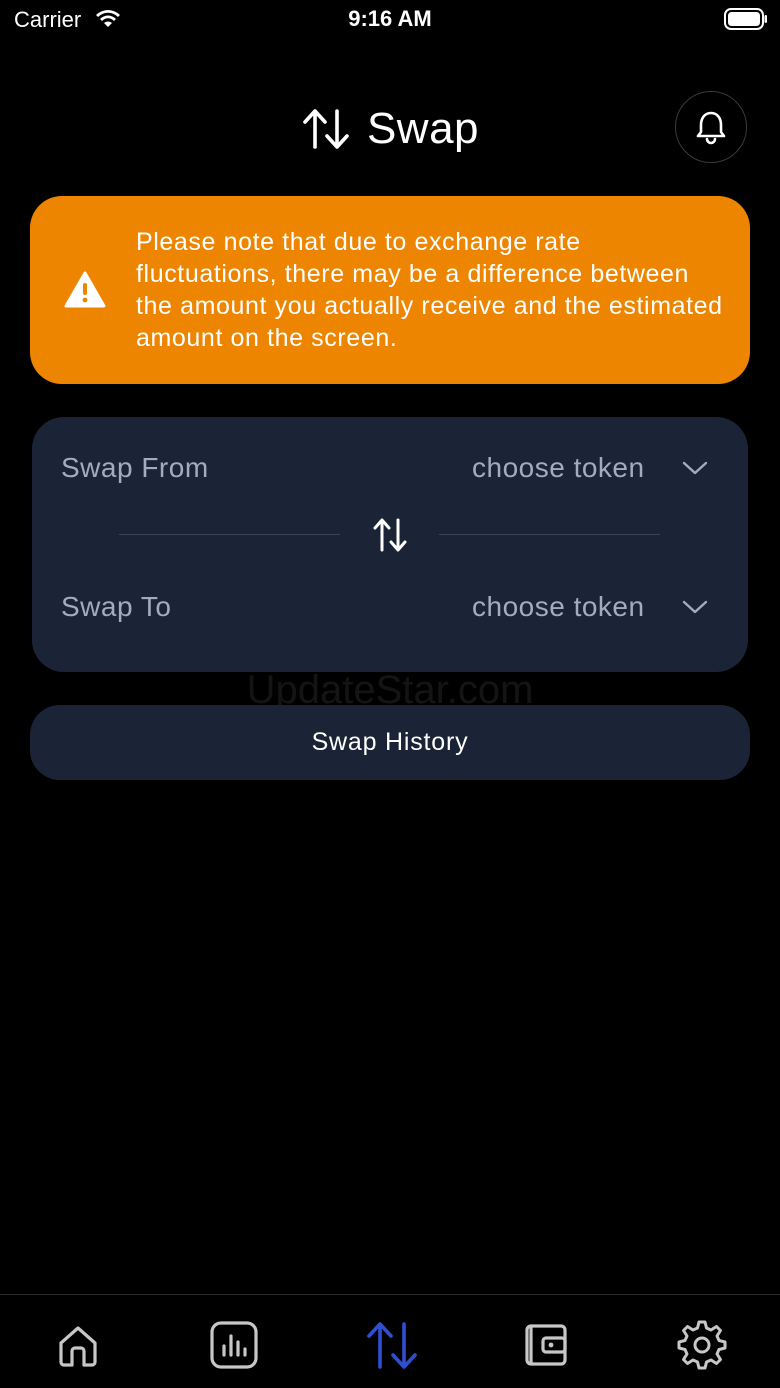  I want to click on swap-to-token-text: choose token, so click(558, 606).